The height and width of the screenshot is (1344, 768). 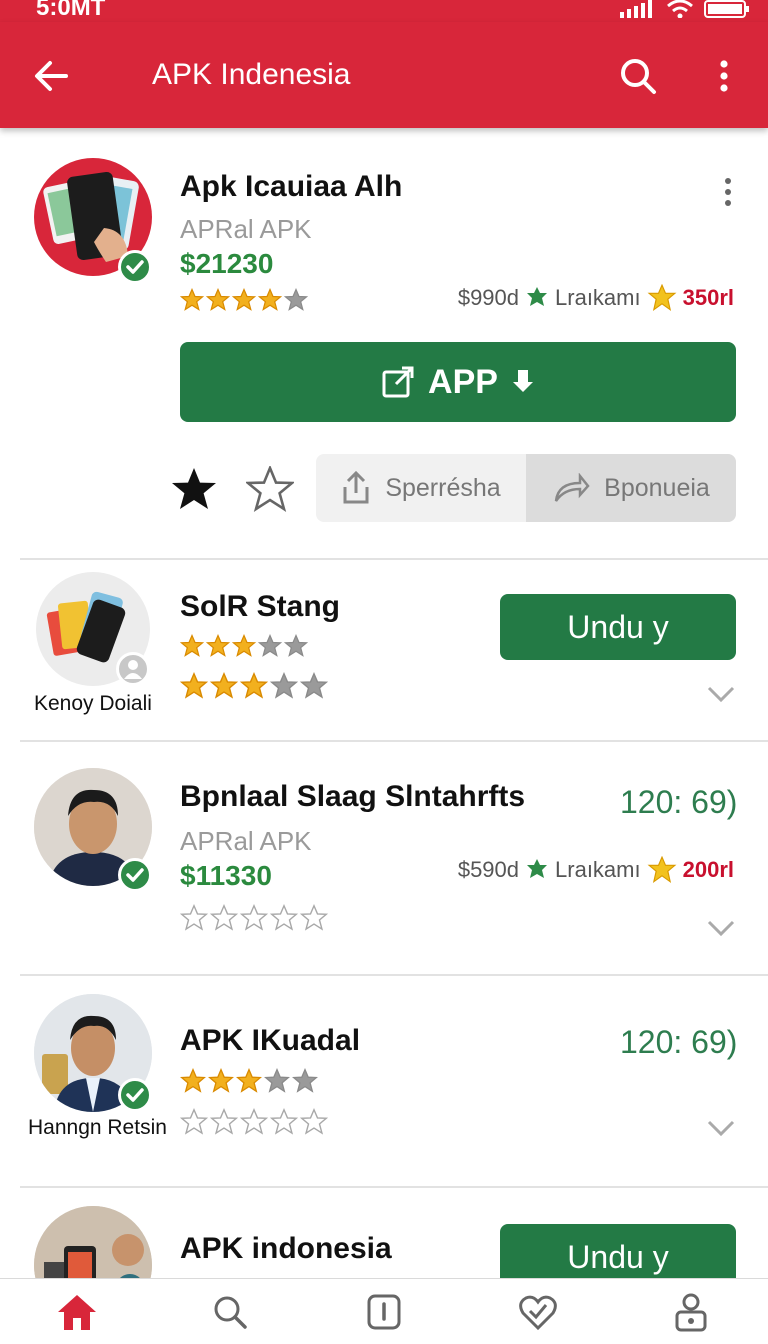 I want to click on lock-user-icon, so click(x=691, y=1312).